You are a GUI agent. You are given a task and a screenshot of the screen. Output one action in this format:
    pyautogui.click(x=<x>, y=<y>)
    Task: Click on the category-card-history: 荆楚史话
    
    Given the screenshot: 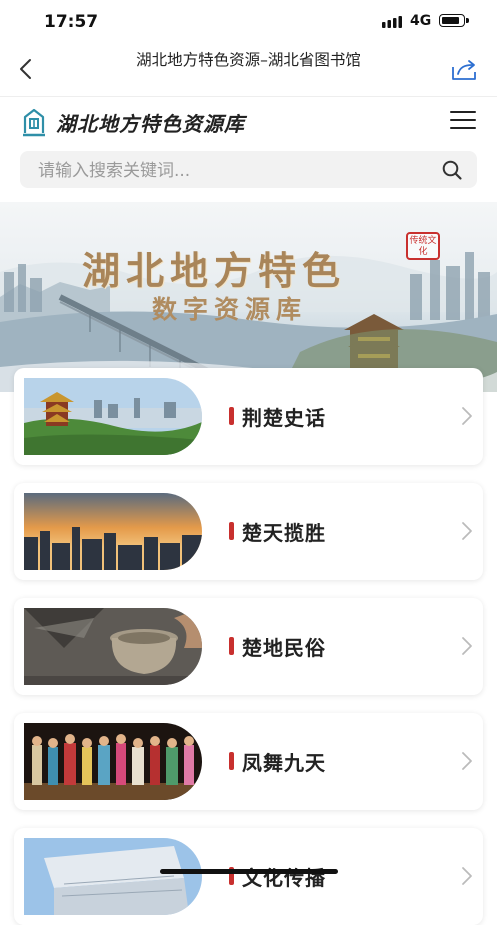 What is the action you would take?
    pyautogui.click(x=248, y=416)
    